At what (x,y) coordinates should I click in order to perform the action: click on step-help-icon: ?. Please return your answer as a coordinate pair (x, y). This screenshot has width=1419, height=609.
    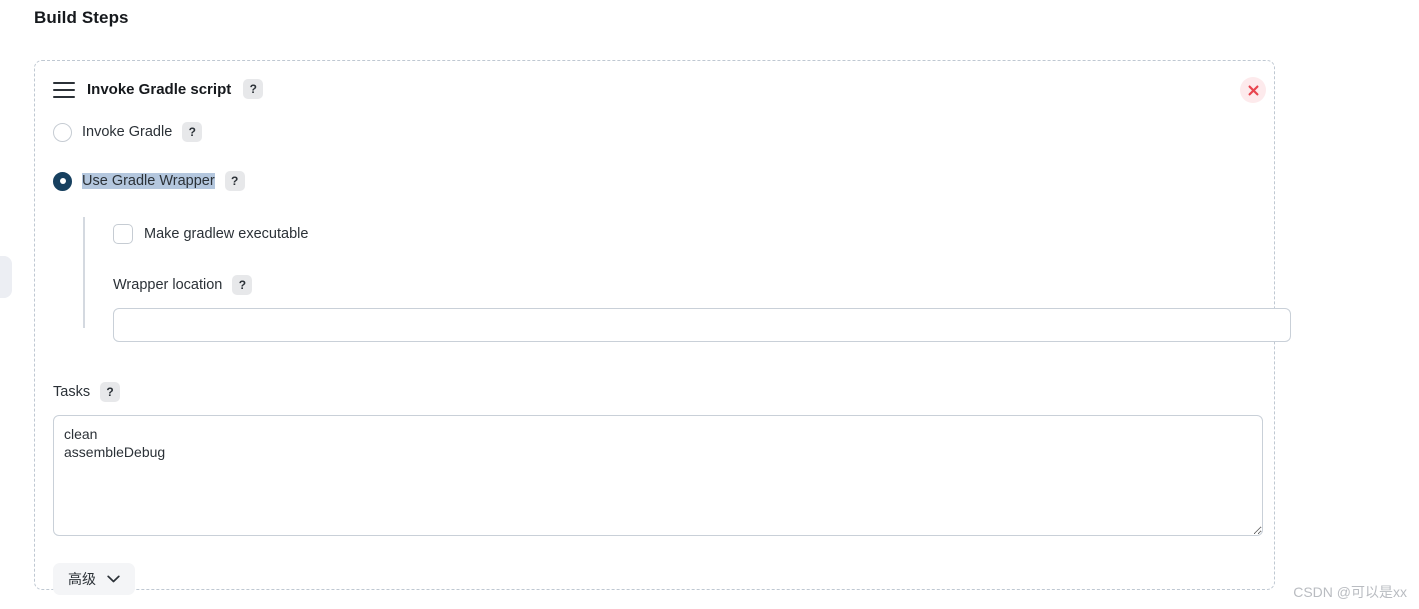
    Looking at the image, I should click on (253, 89).